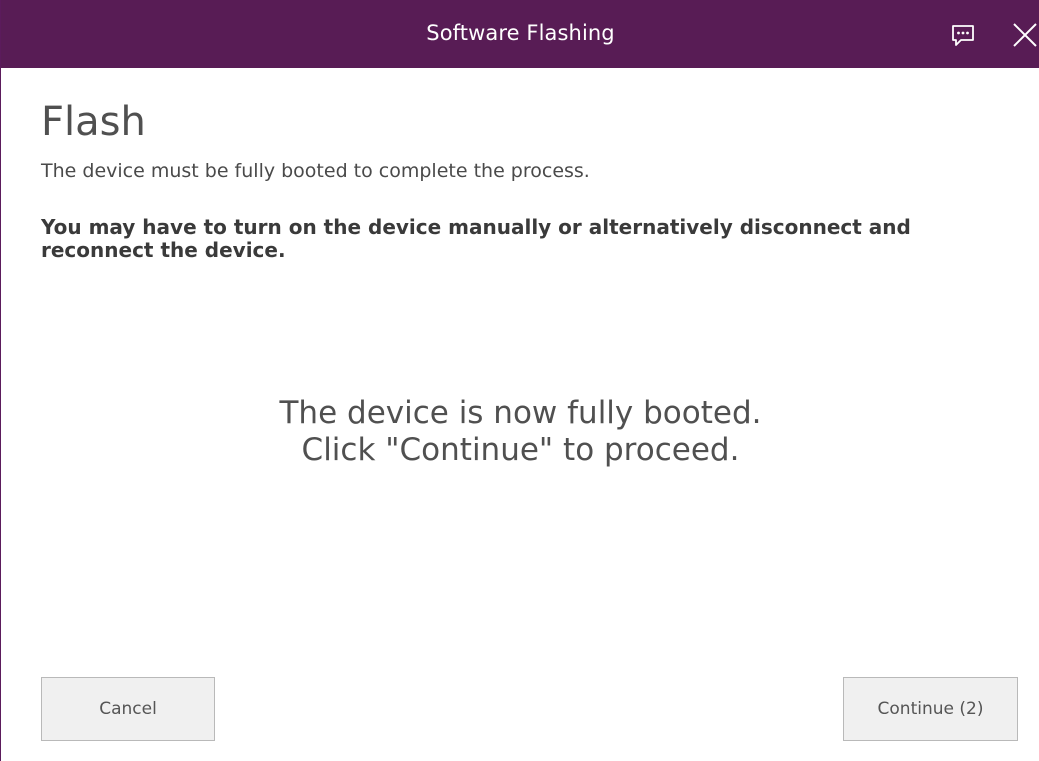 Image resolution: width=1039 pixels, height=761 pixels. Describe the element at coordinates (930, 709) in the screenshot. I see `continue-button: Continue (2)` at that location.